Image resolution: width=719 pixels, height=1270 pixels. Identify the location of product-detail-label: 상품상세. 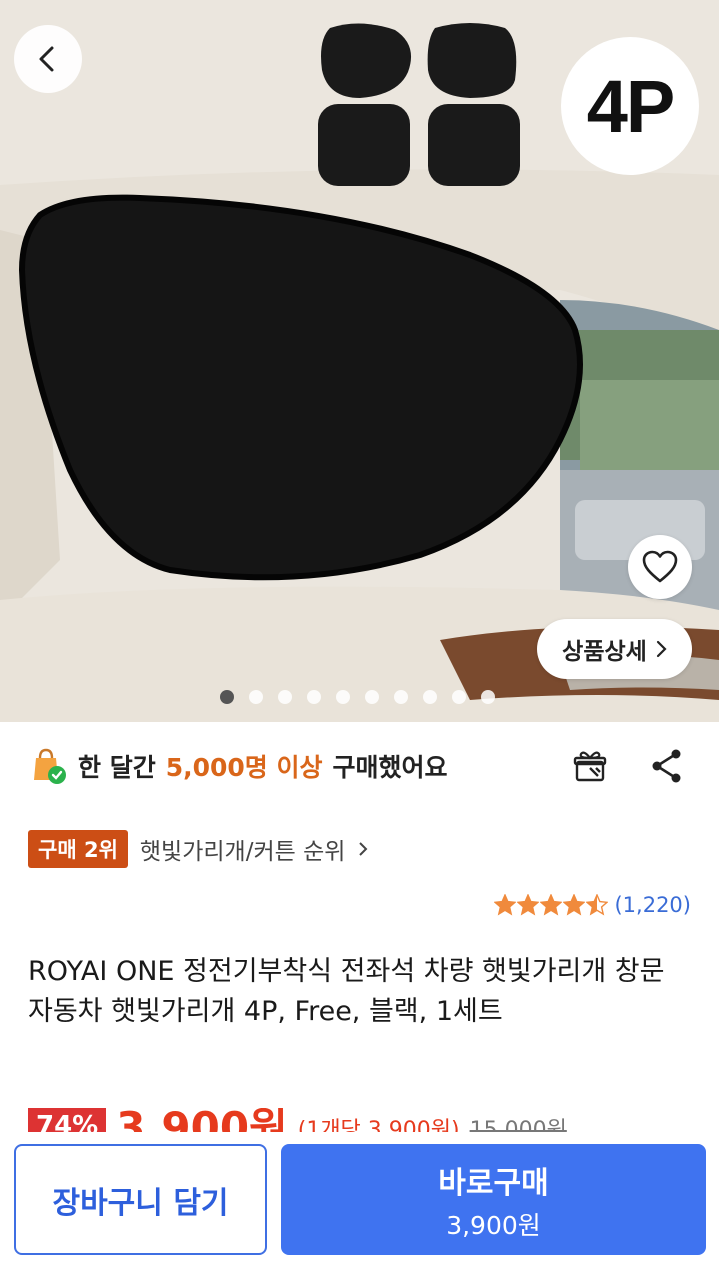
(604, 652).